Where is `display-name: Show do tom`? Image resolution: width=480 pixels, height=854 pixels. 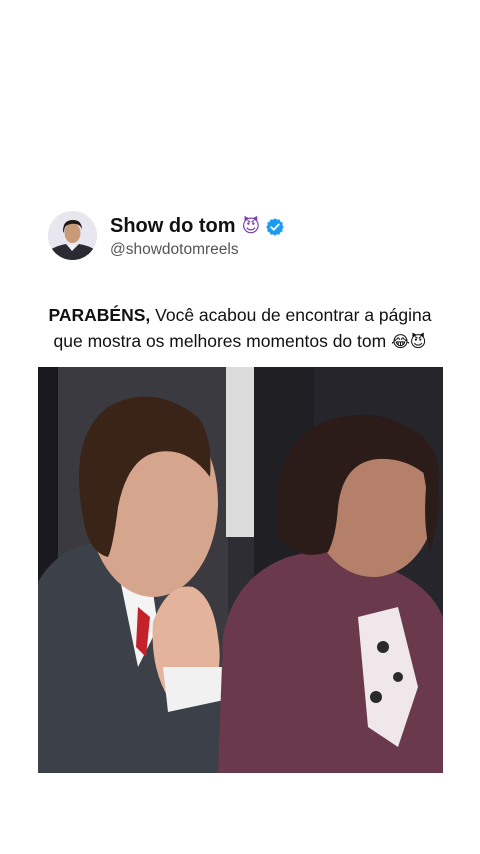 display-name: Show do tom is located at coordinates (173, 226).